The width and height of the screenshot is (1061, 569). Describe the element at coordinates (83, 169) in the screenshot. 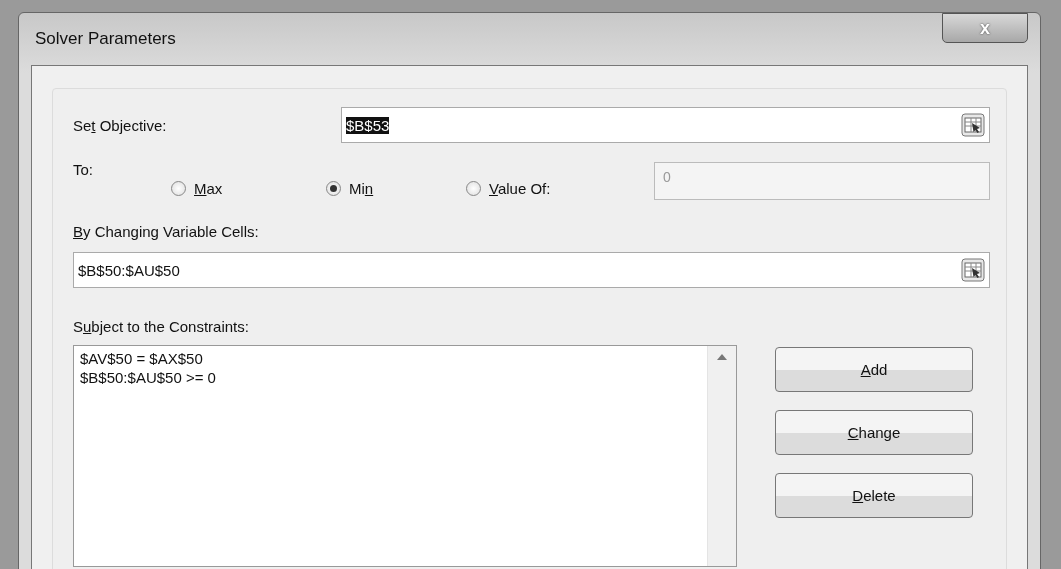

I see `to-label: To:` at that location.